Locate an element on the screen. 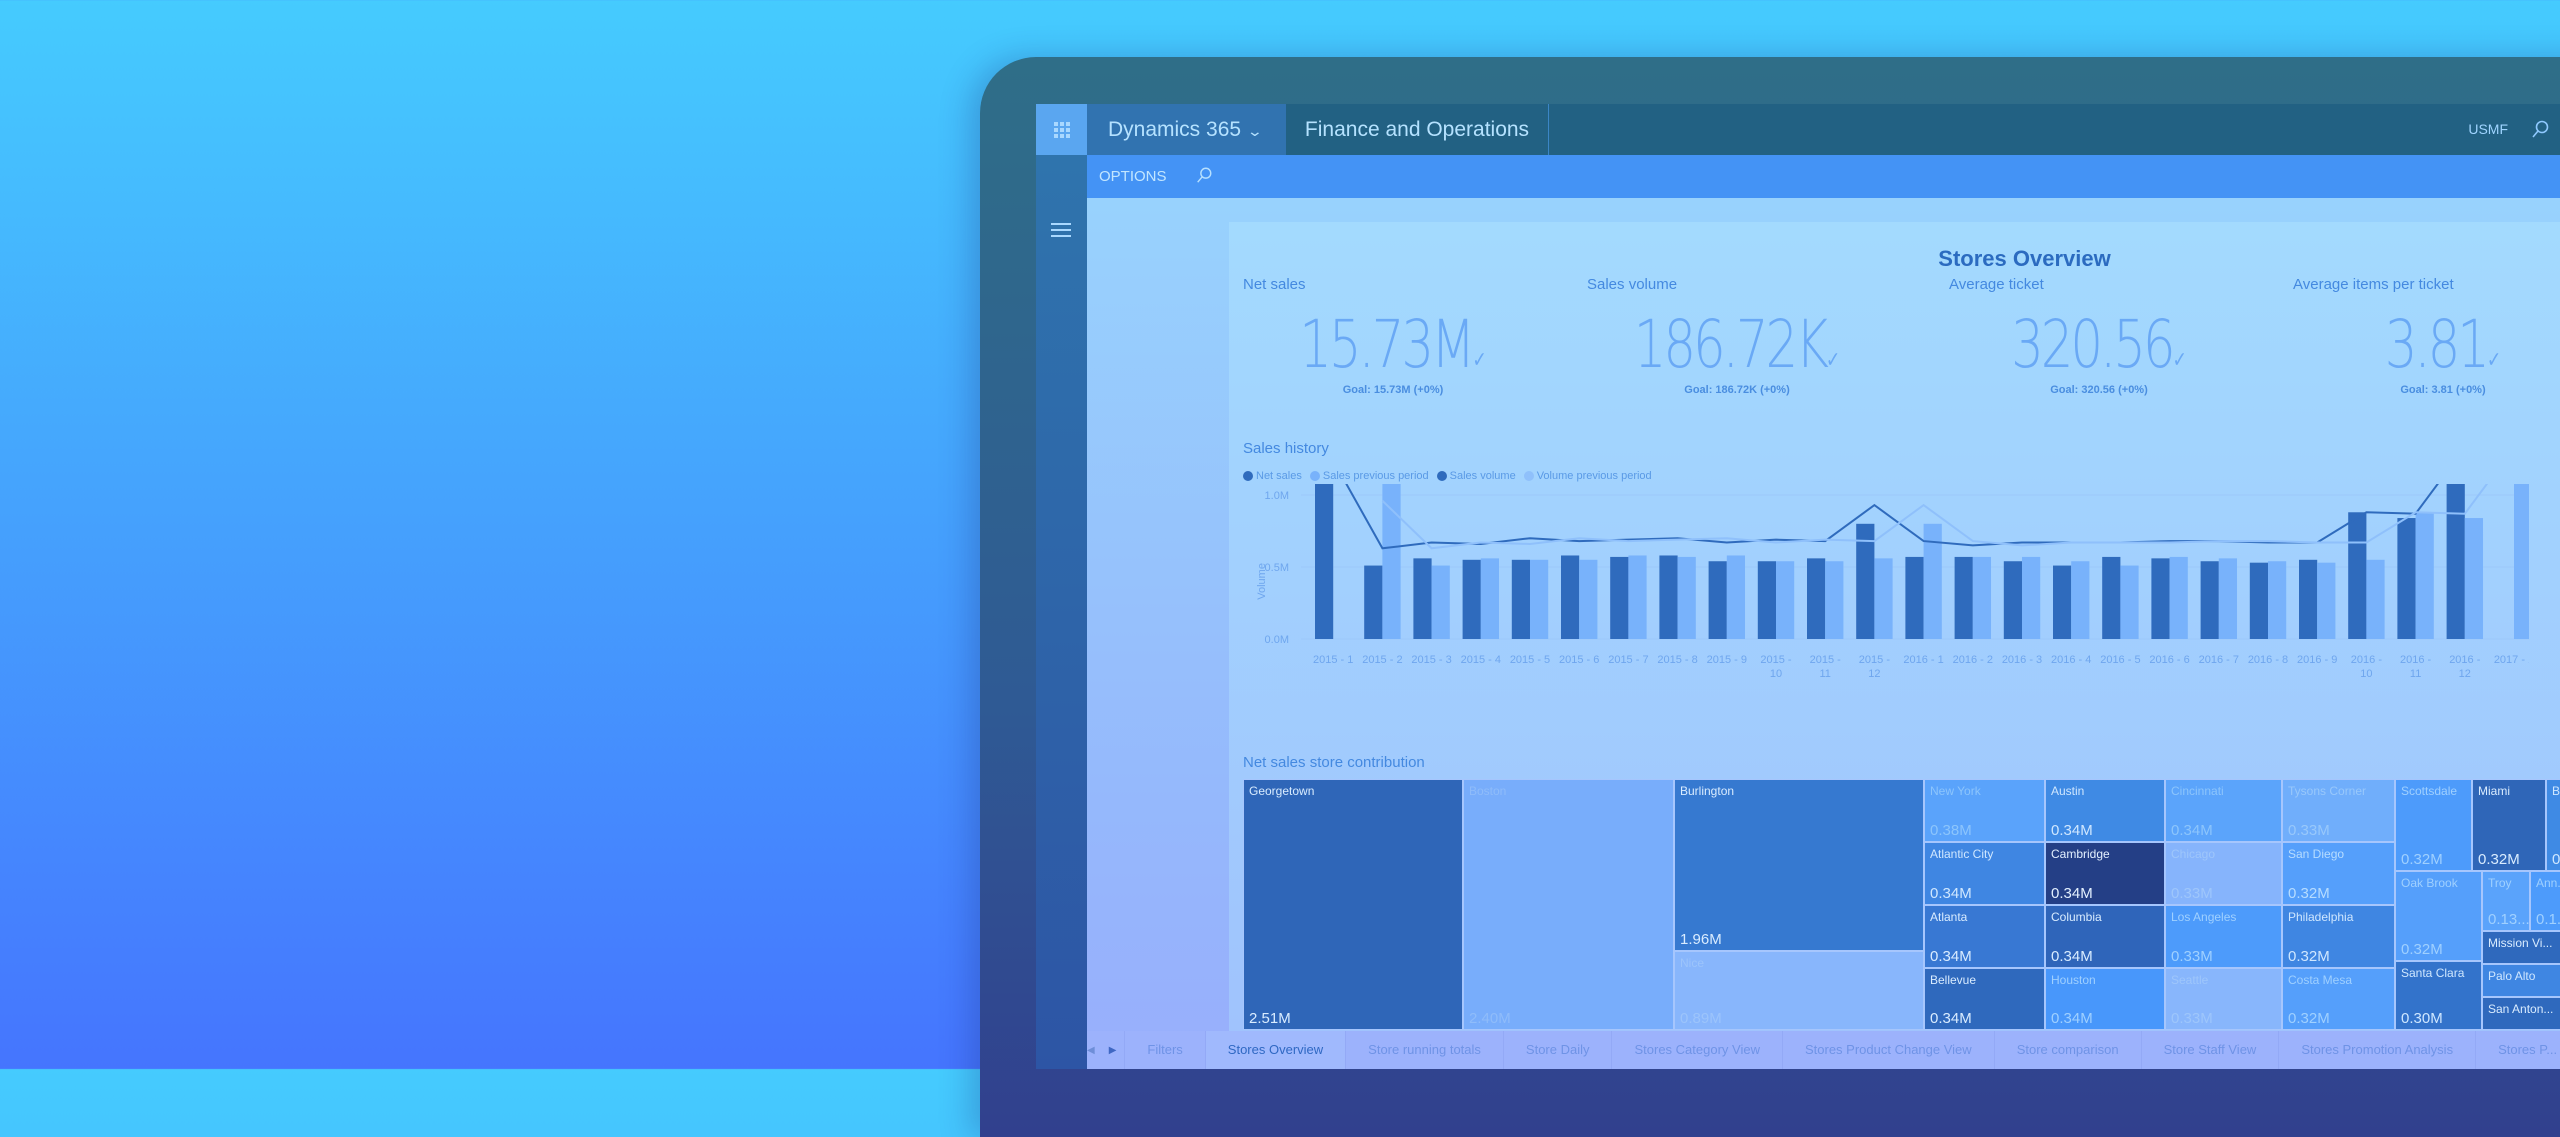 The width and height of the screenshot is (2560, 1137). report-page-tab: Store comparison is located at coordinates (2067, 1050).